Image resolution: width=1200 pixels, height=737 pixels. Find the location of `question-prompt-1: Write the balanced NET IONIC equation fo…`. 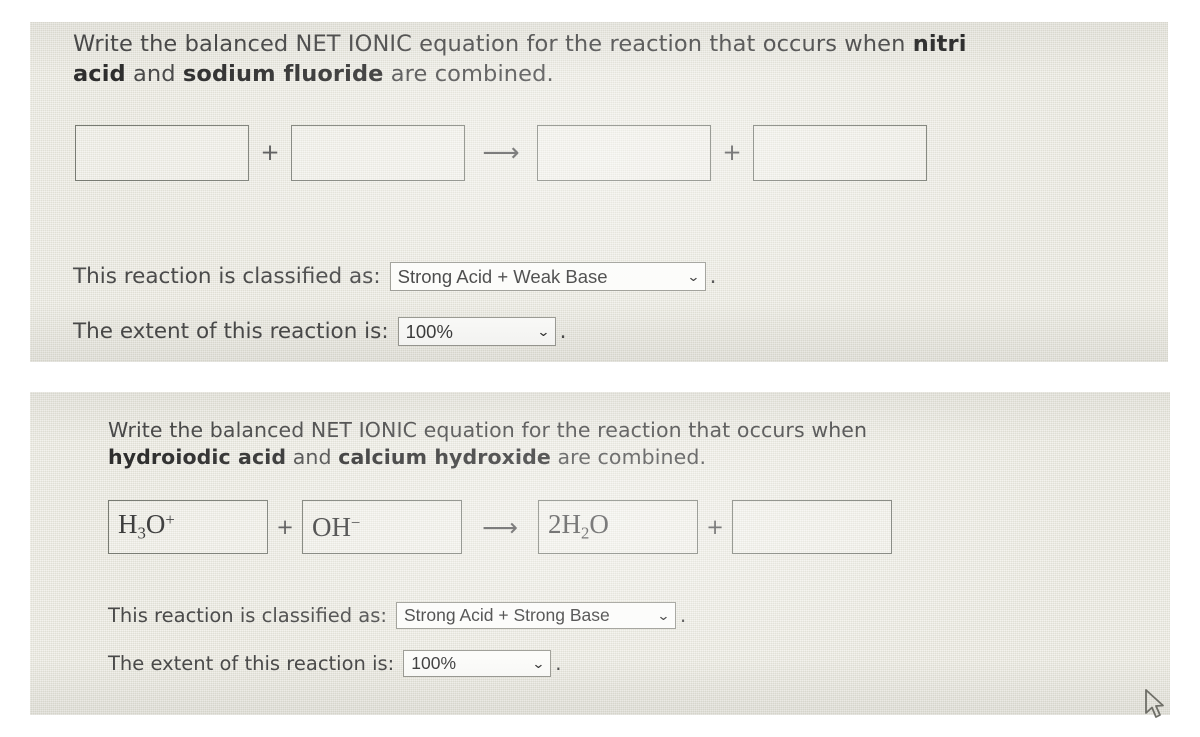

question-prompt-1: Write the balanced NET IONIC equation fo… is located at coordinates (520, 60).